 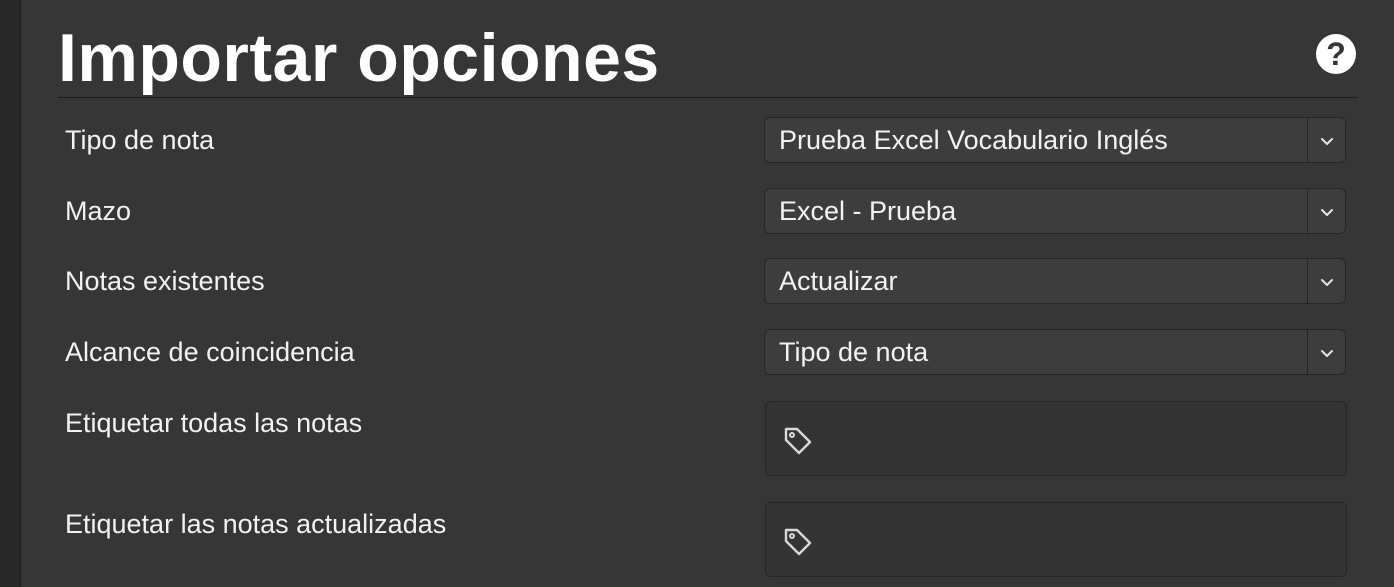 I want to click on tag-all-notes-label: Etiquetar todas las notas, so click(x=214, y=423).